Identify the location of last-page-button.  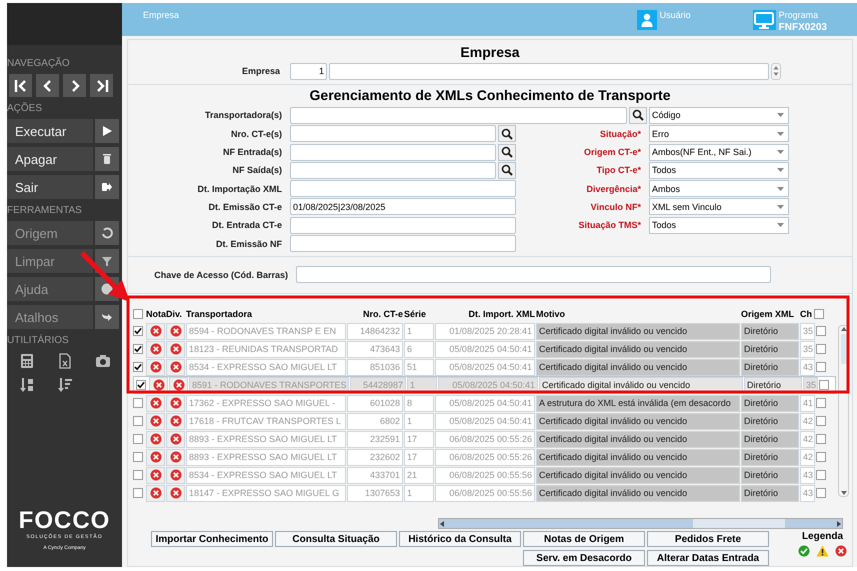
(101, 85).